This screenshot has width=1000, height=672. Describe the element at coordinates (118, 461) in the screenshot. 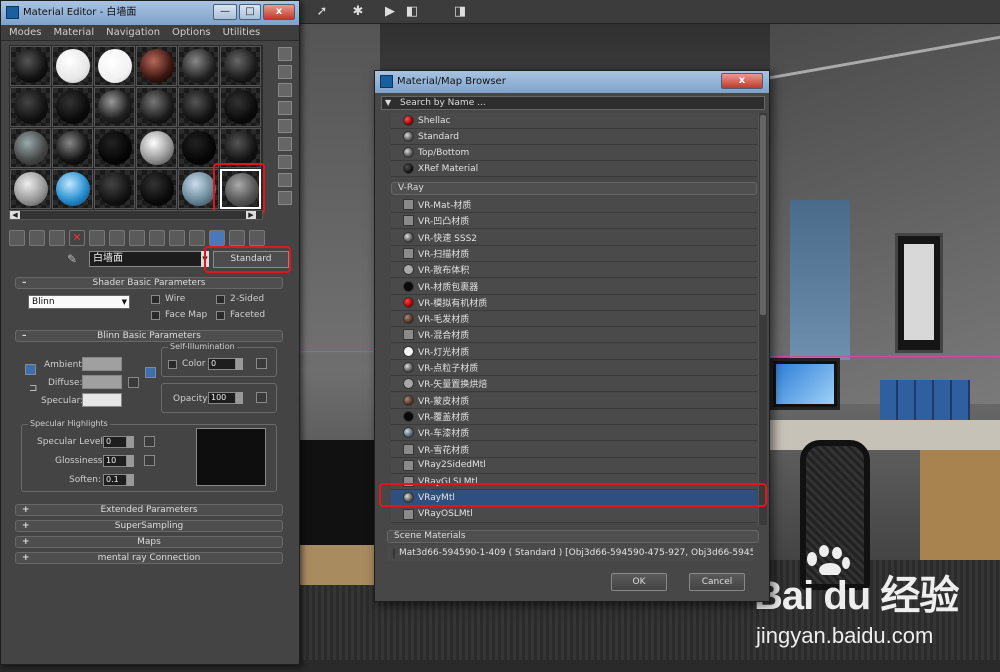

I see `glossiness-spinner: 10` at that location.